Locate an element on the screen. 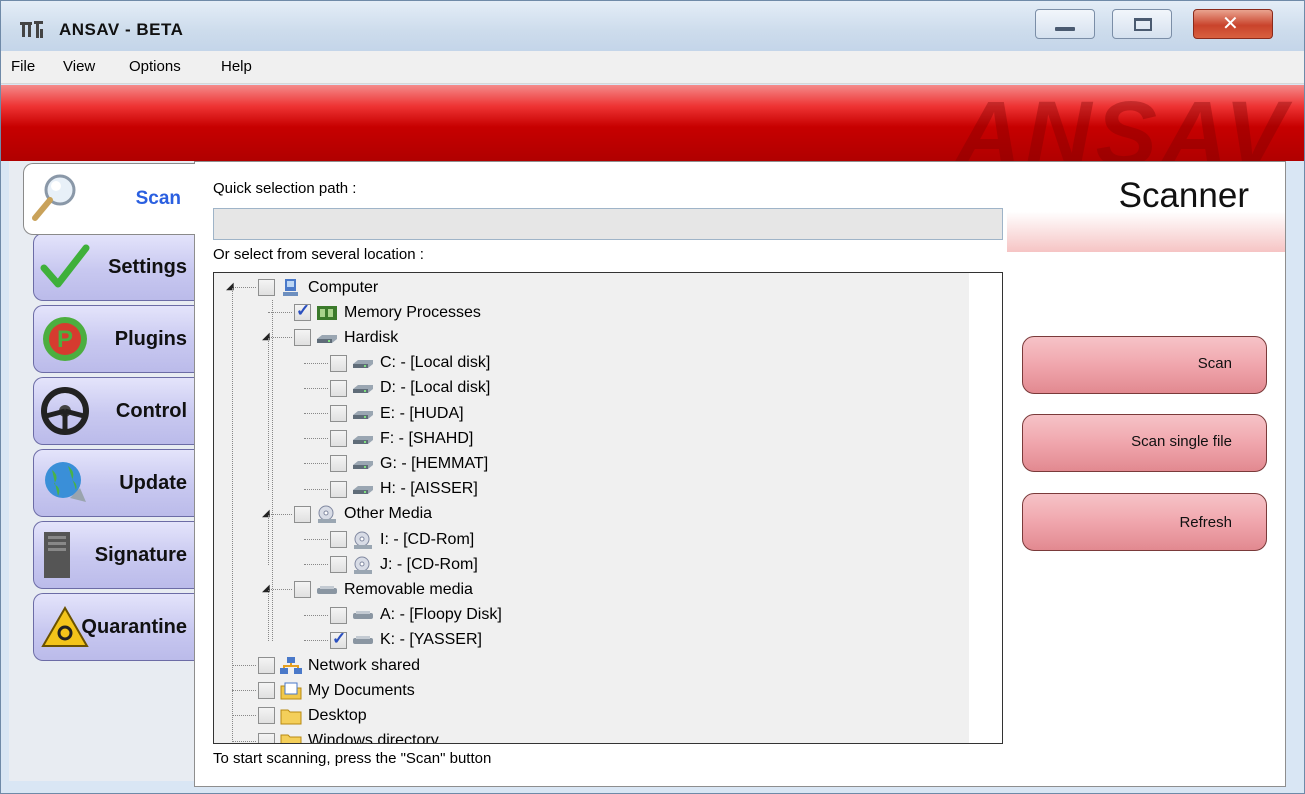  menu-file: File is located at coordinates (23, 66).